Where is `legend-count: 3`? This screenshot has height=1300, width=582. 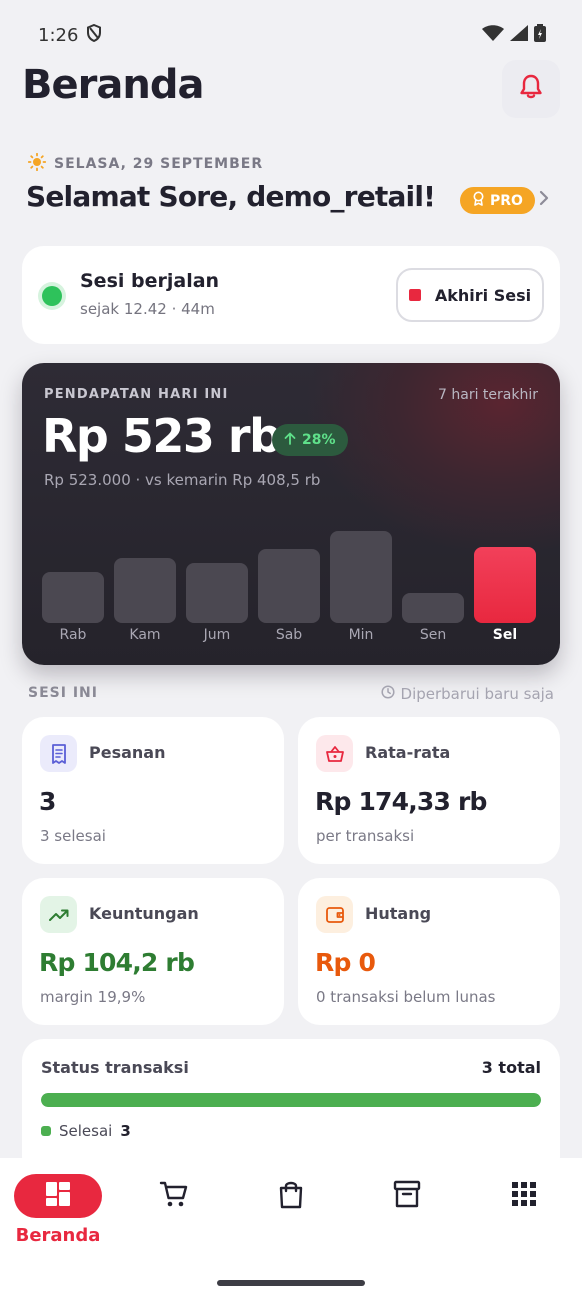 legend-count: 3 is located at coordinates (125, 1131).